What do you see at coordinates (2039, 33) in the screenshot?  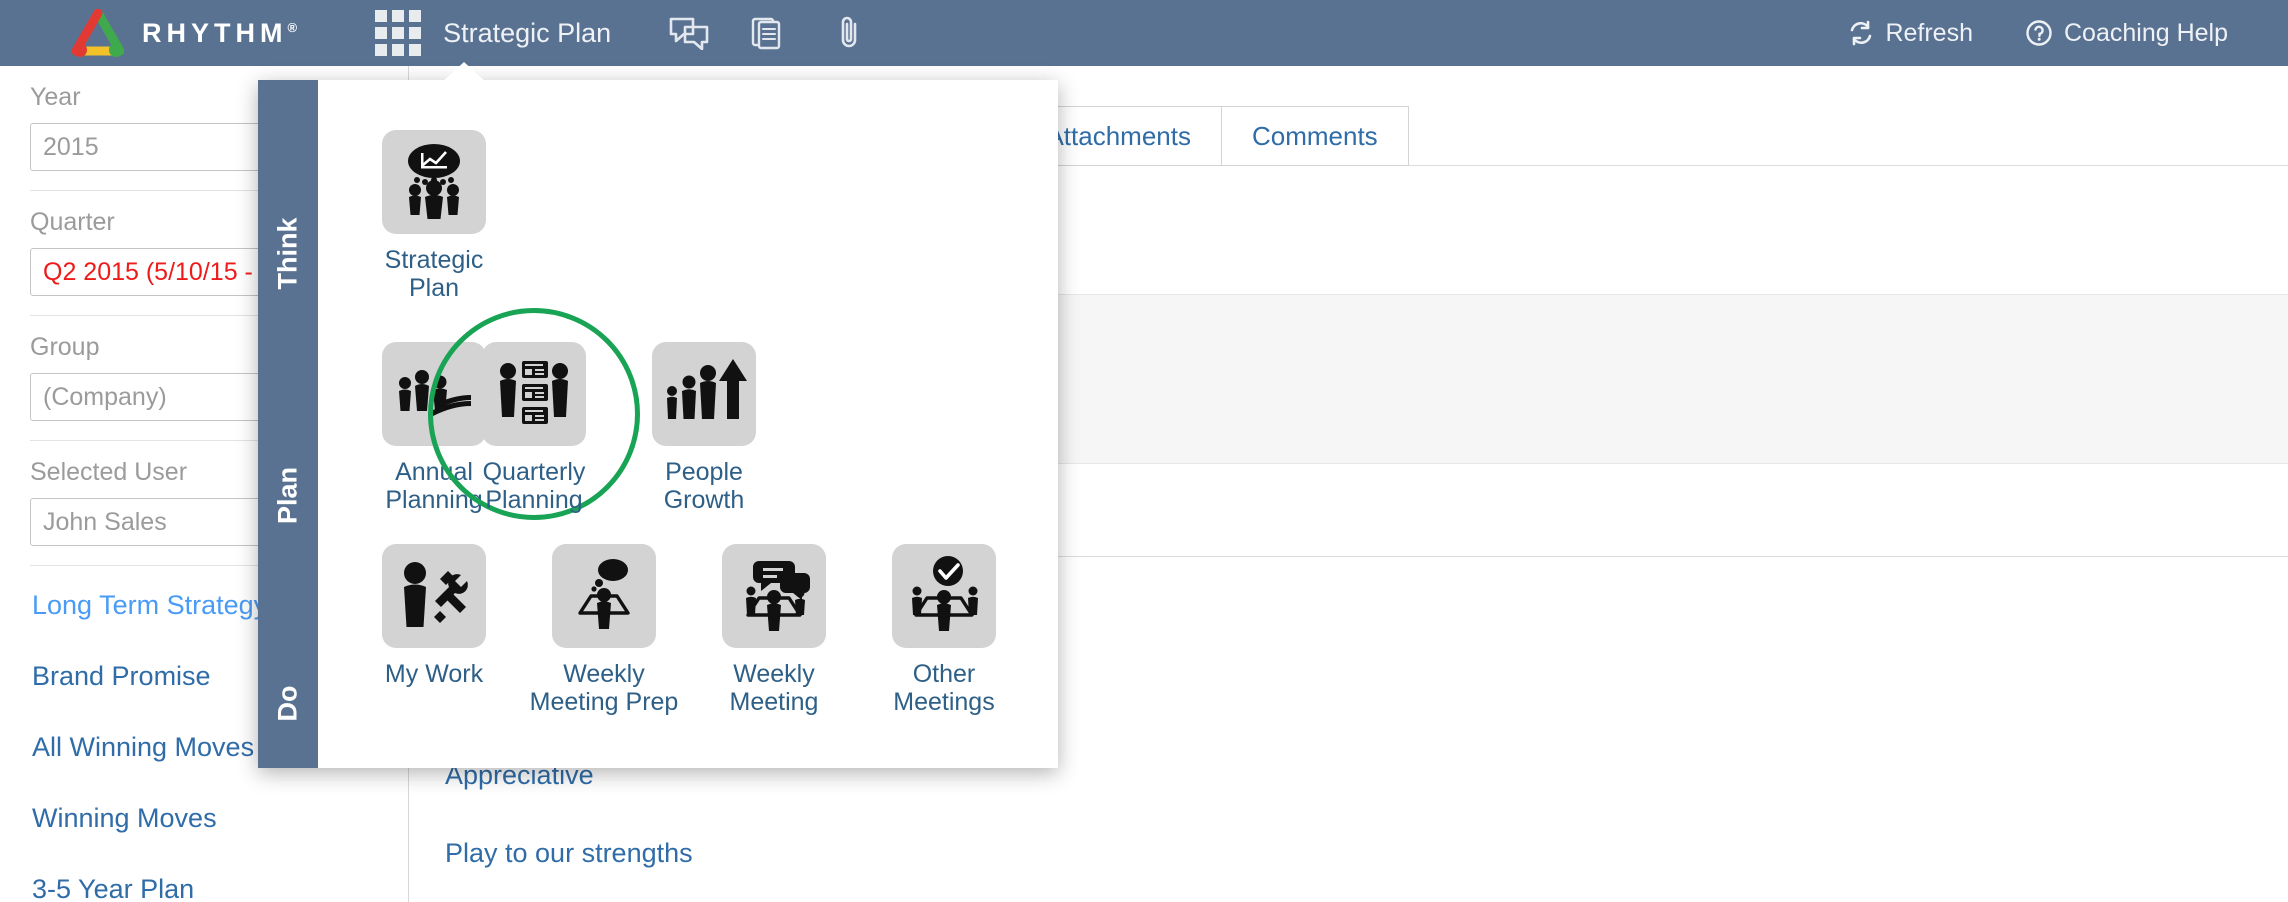 I see `help-question-icon` at bounding box center [2039, 33].